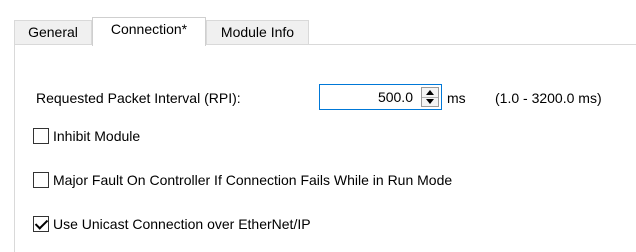 The height and width of the screenshot is (252, 636). I want to click on rpi-value: 500.0, so click(395, 97).